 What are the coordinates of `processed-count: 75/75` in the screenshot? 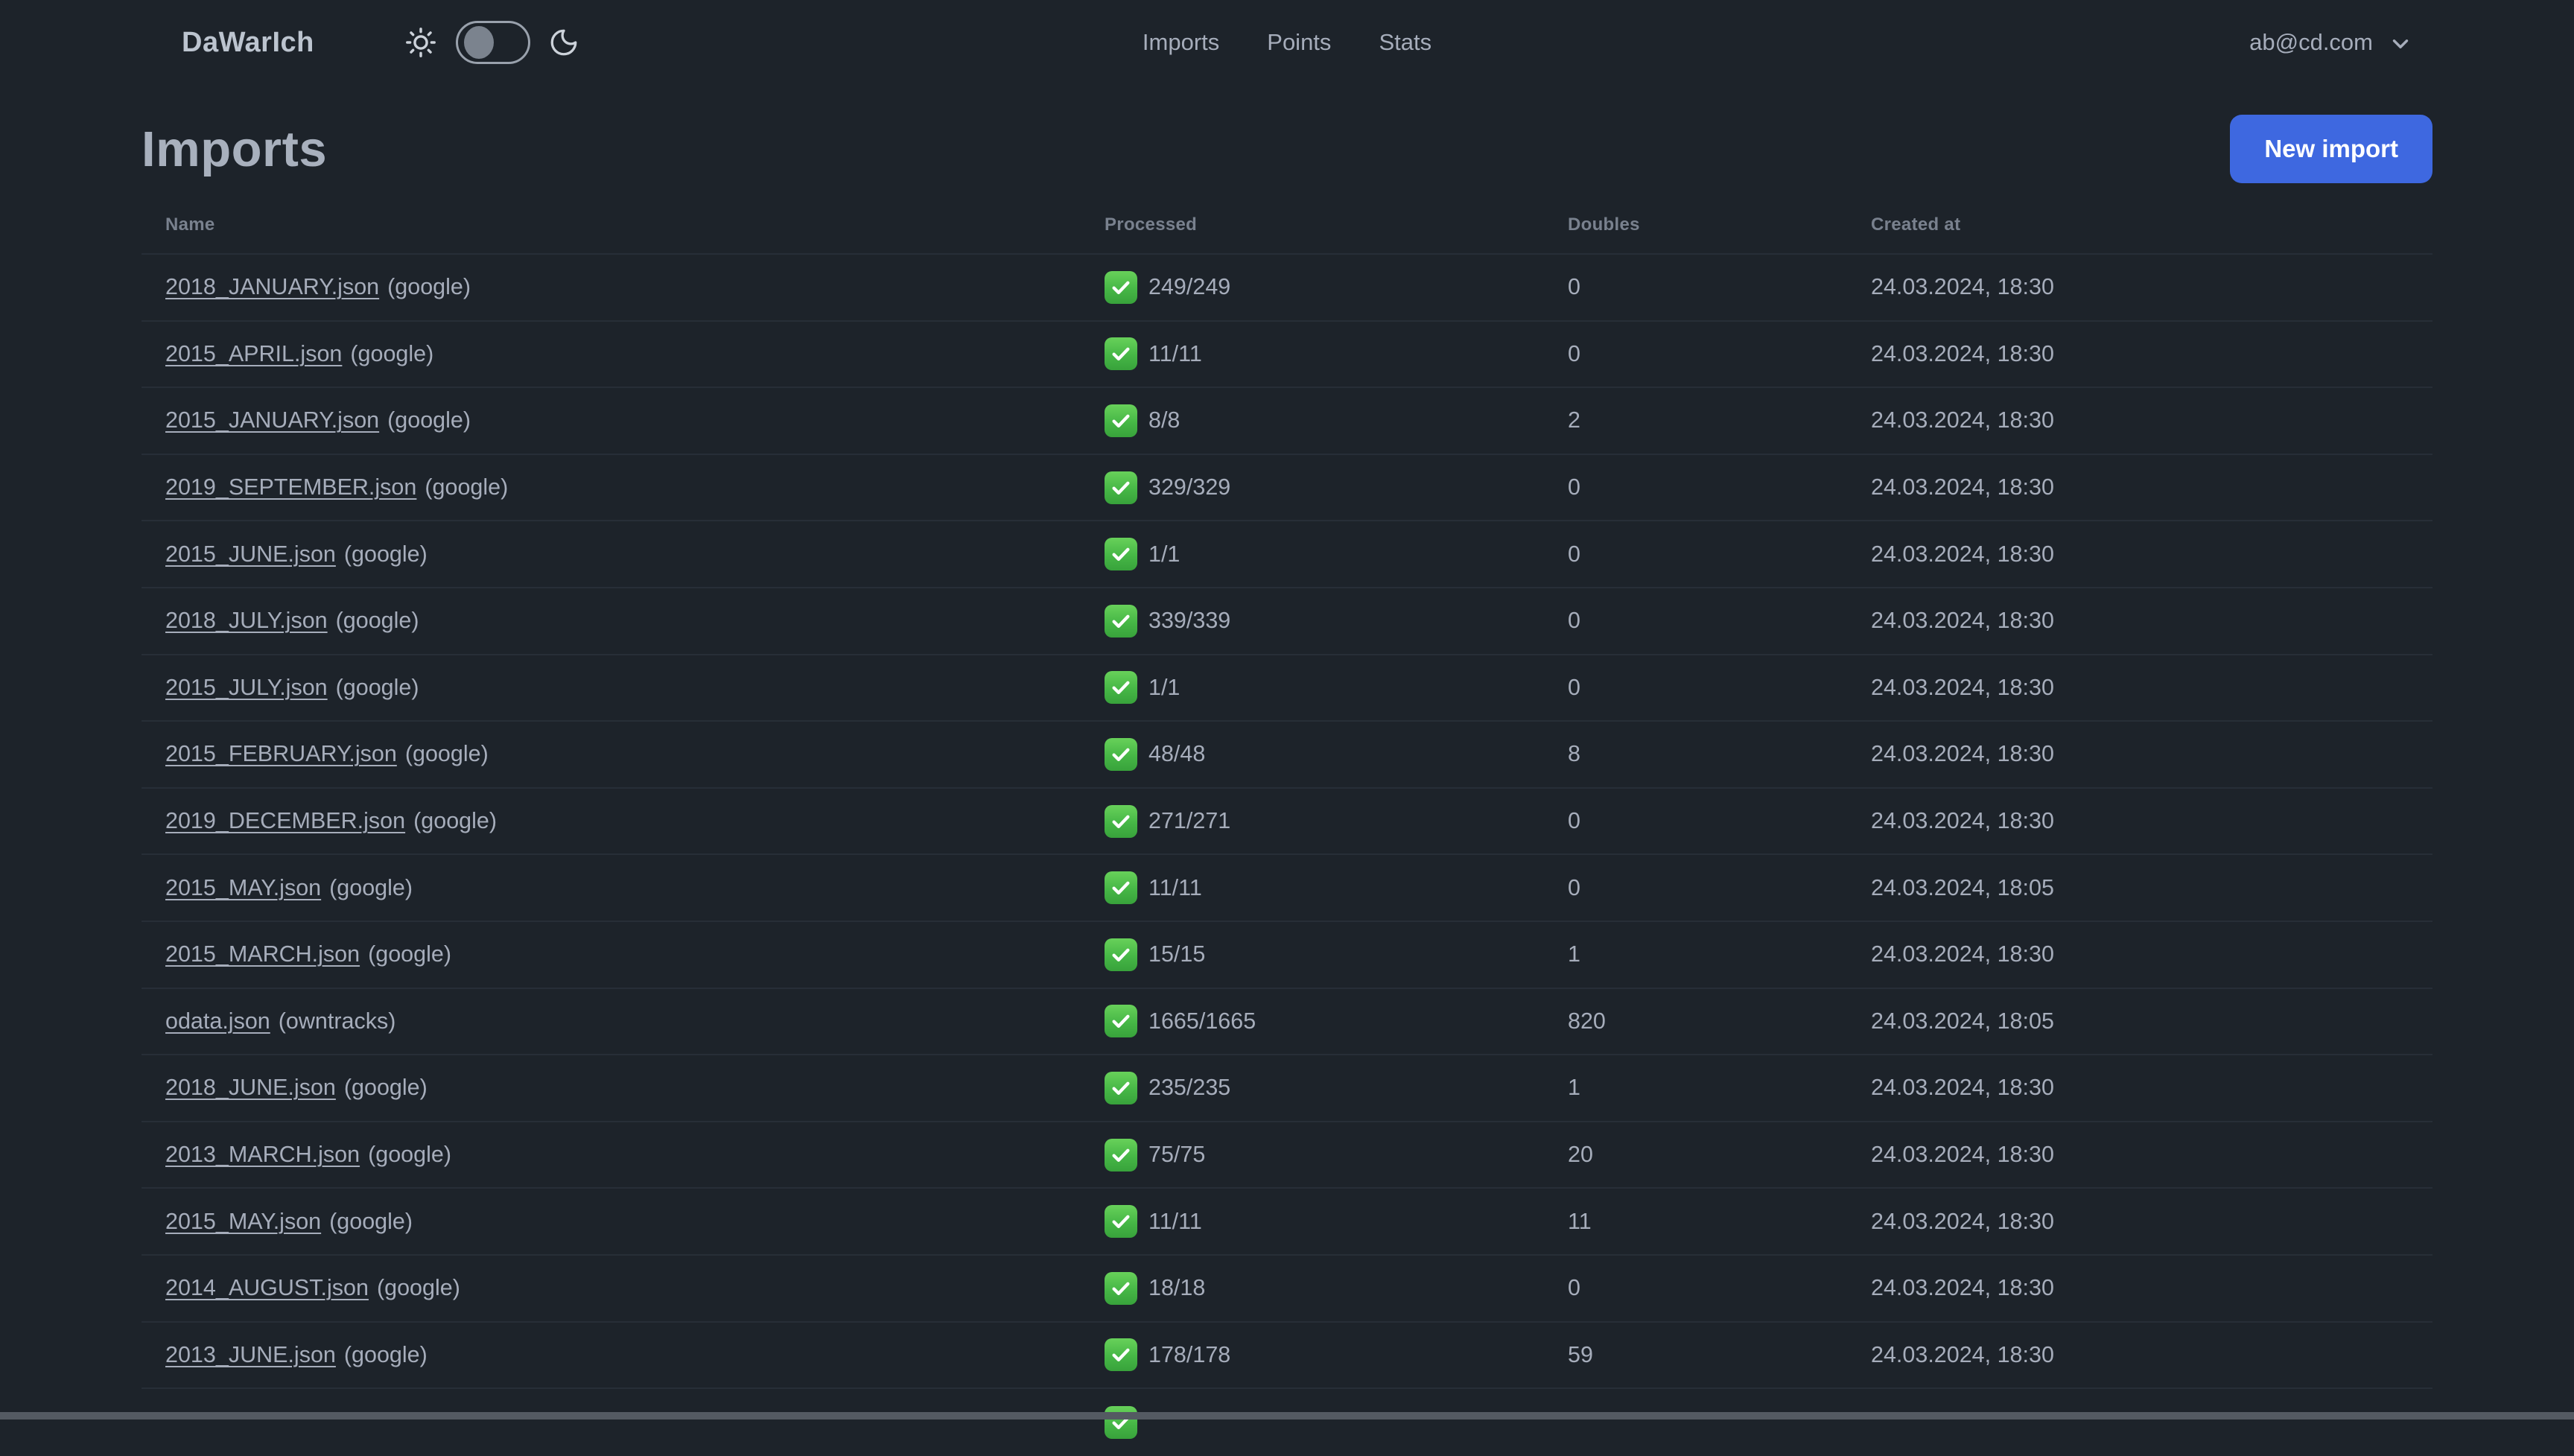 It's located at (1177, 1155).